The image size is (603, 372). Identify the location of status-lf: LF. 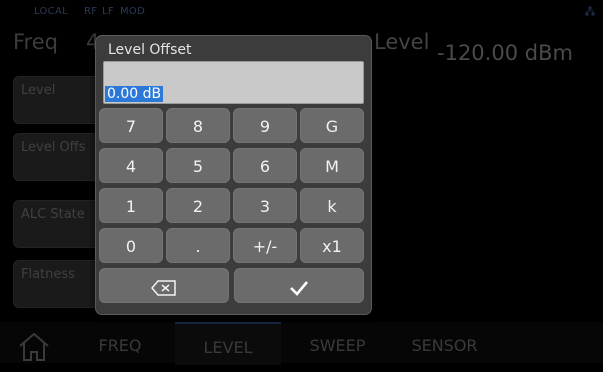
(108, 11).